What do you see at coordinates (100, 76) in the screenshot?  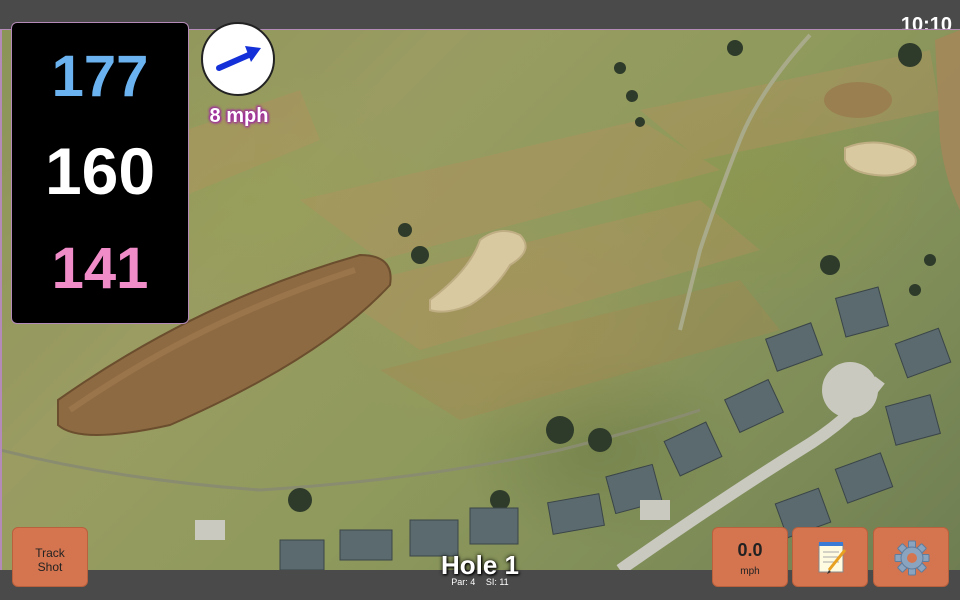 I see `back-yardage: 177` at bounding box center [100, 76].